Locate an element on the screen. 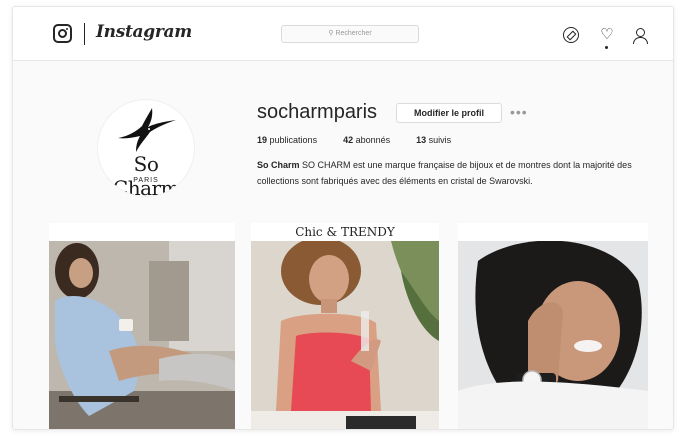 This screenshot has height=436, width=686. stat-count: 42 is located at coordinates (348, 140).